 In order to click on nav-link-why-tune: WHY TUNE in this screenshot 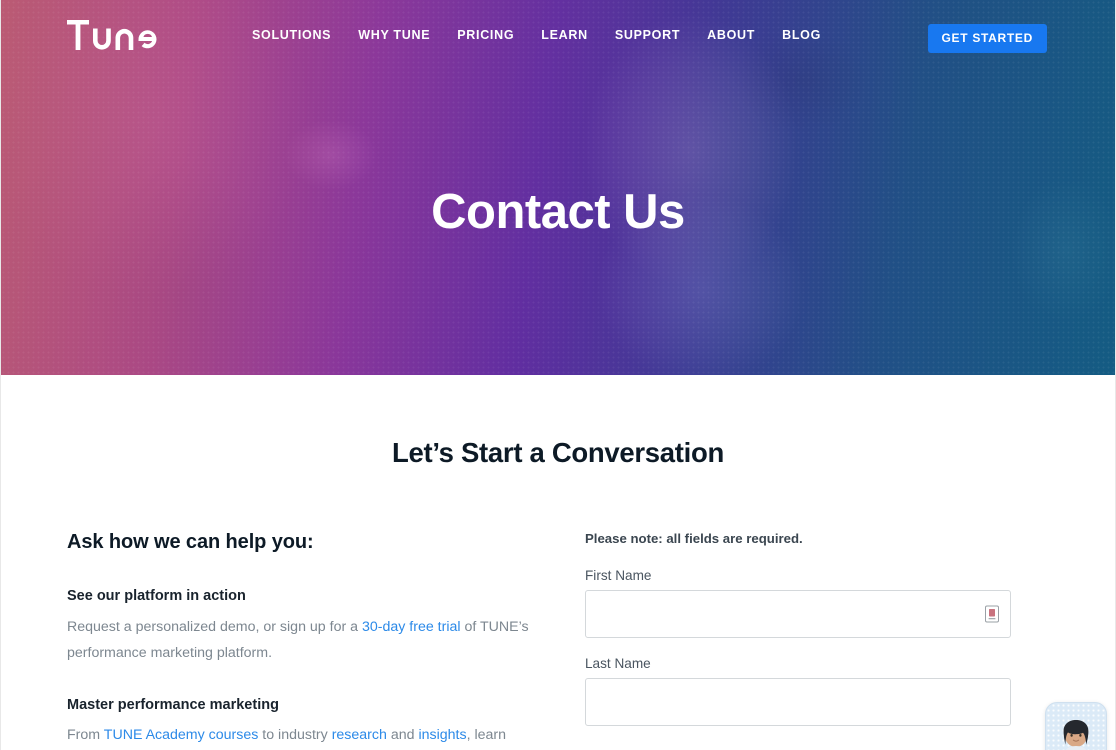, I will do `click(394, 35)`.